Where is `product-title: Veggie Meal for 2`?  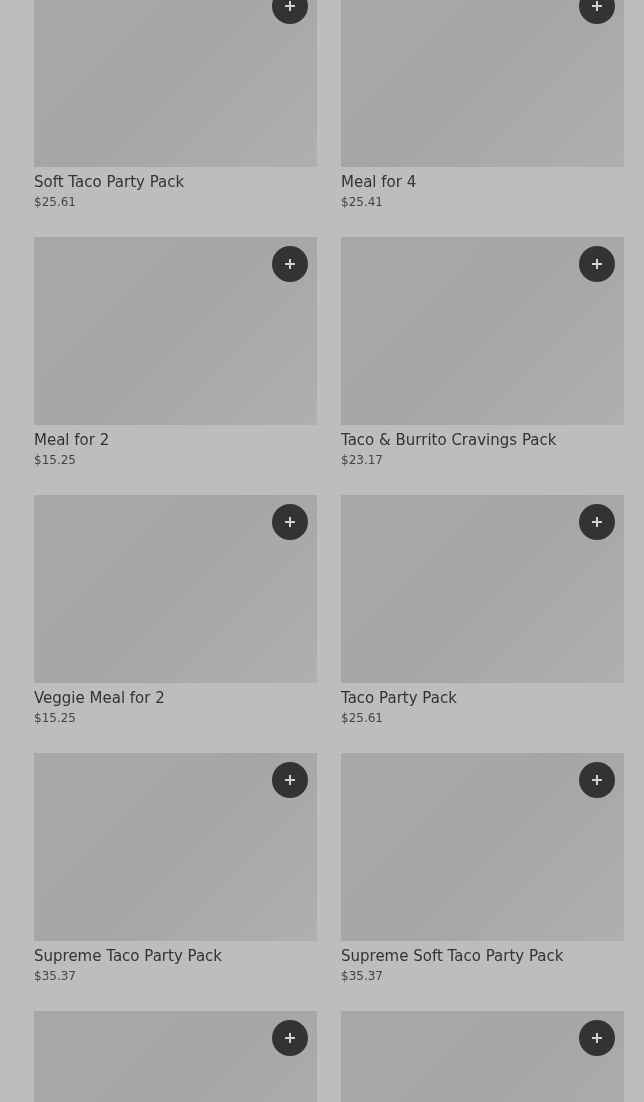 product-title: Veggie Meal for 2 is located at coordinates (100, 698).